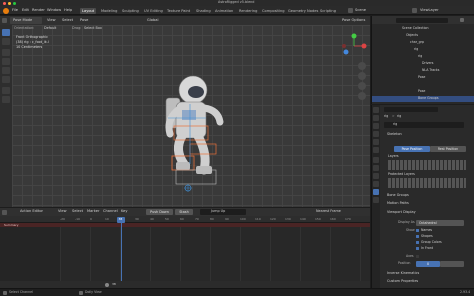  I want to click on rest-position-button: Rest Position, so click(448, 149).